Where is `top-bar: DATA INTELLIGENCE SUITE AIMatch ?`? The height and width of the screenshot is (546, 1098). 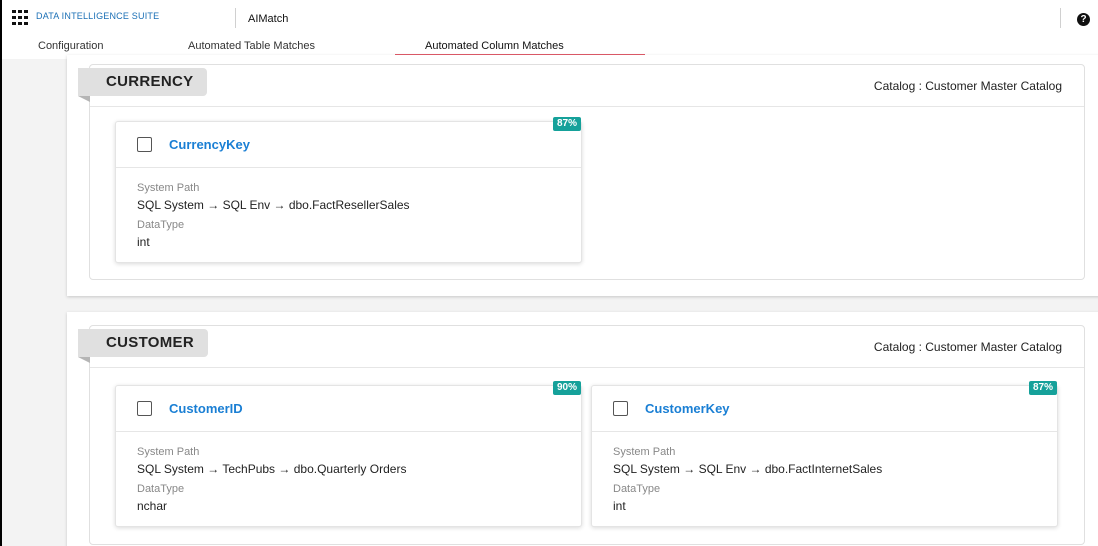
top-bar: DATA INTELLIGENCE SUITE AIMatch ? is located at coordinates (550, 18).